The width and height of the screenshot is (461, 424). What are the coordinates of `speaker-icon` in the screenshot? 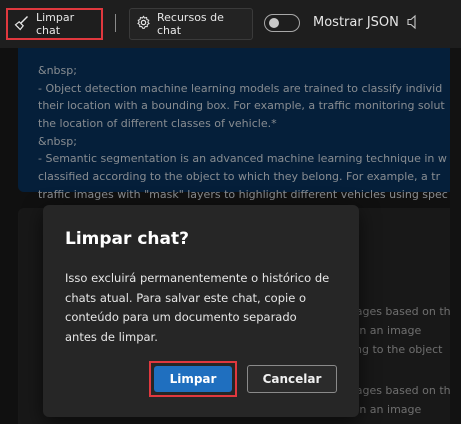 It's located at (413, 24).